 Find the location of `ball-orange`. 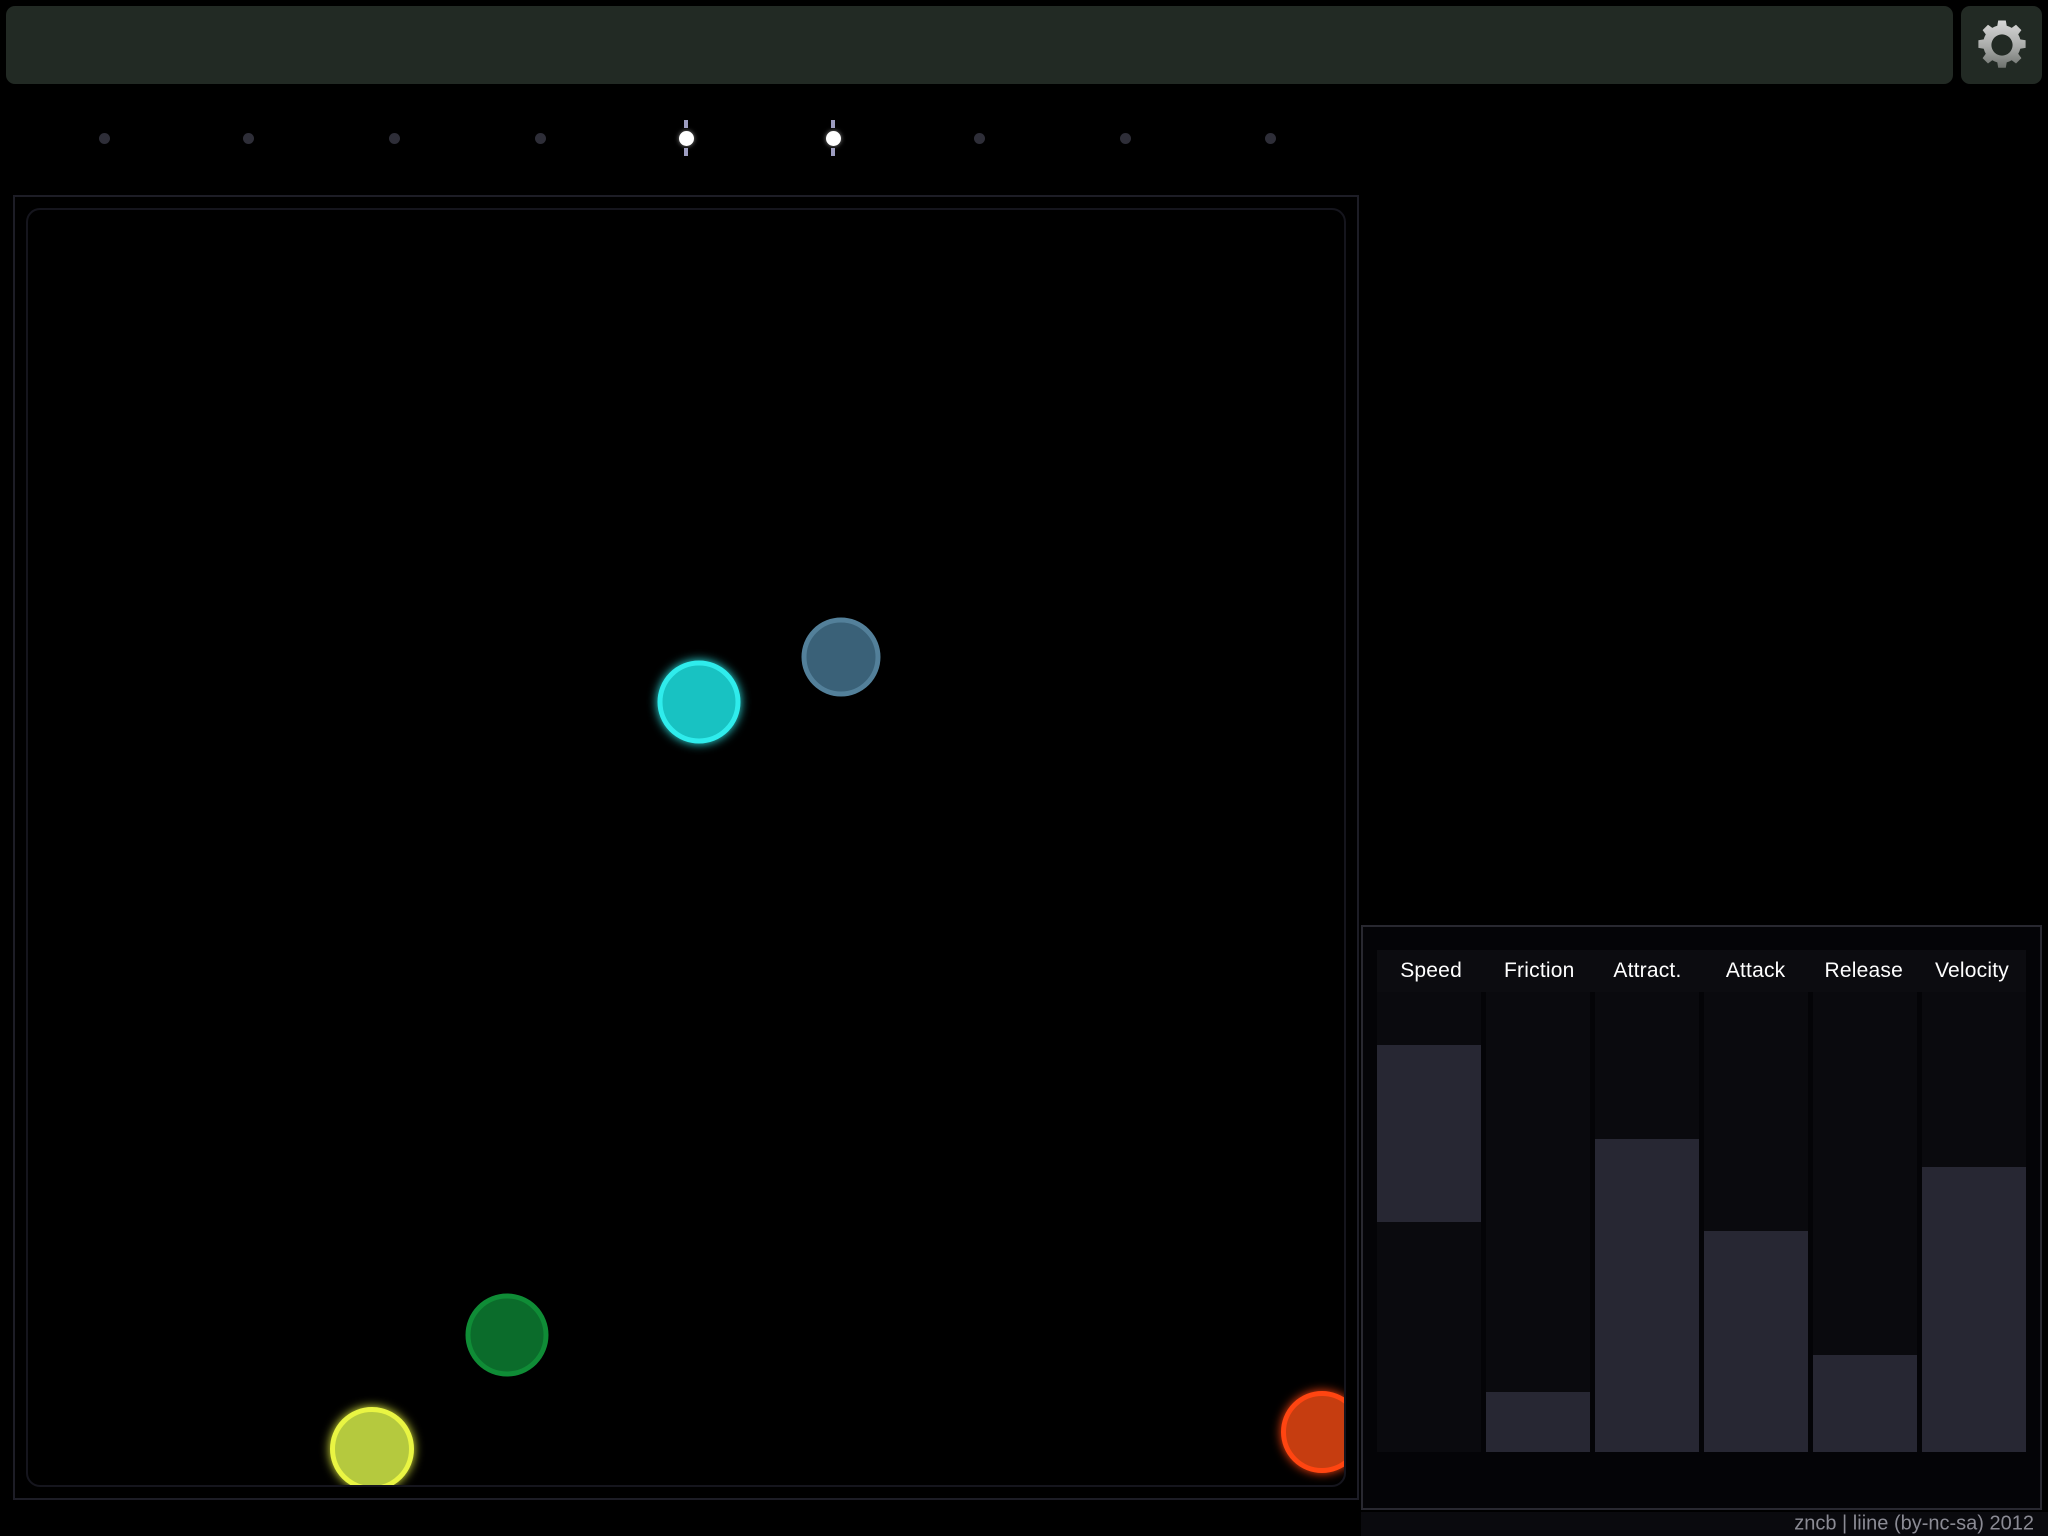

ball-orange is located at coordinates (1312, 1432).